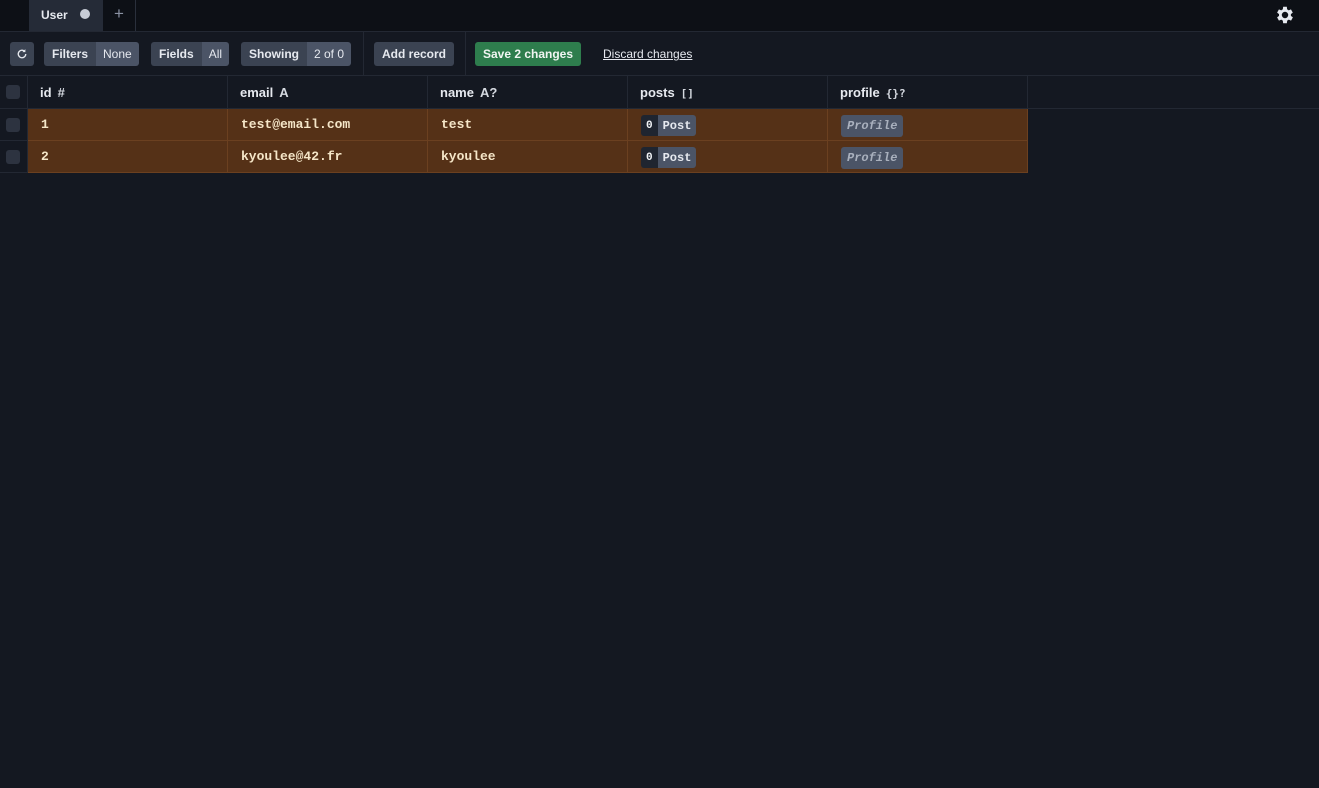  Describe the element at coordinates (117, 54) in the screenshot. I see `filters-value: None` at that location.